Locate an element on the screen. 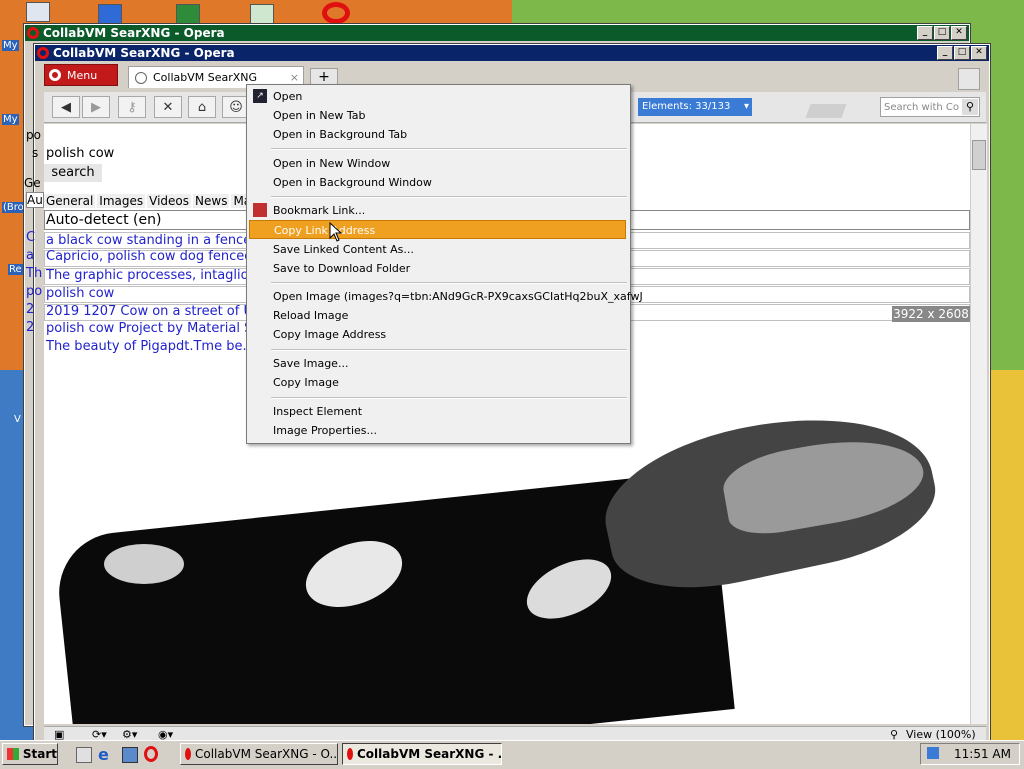  menu-item-copy-image: Copy Image is located at coordinates (448, 382).